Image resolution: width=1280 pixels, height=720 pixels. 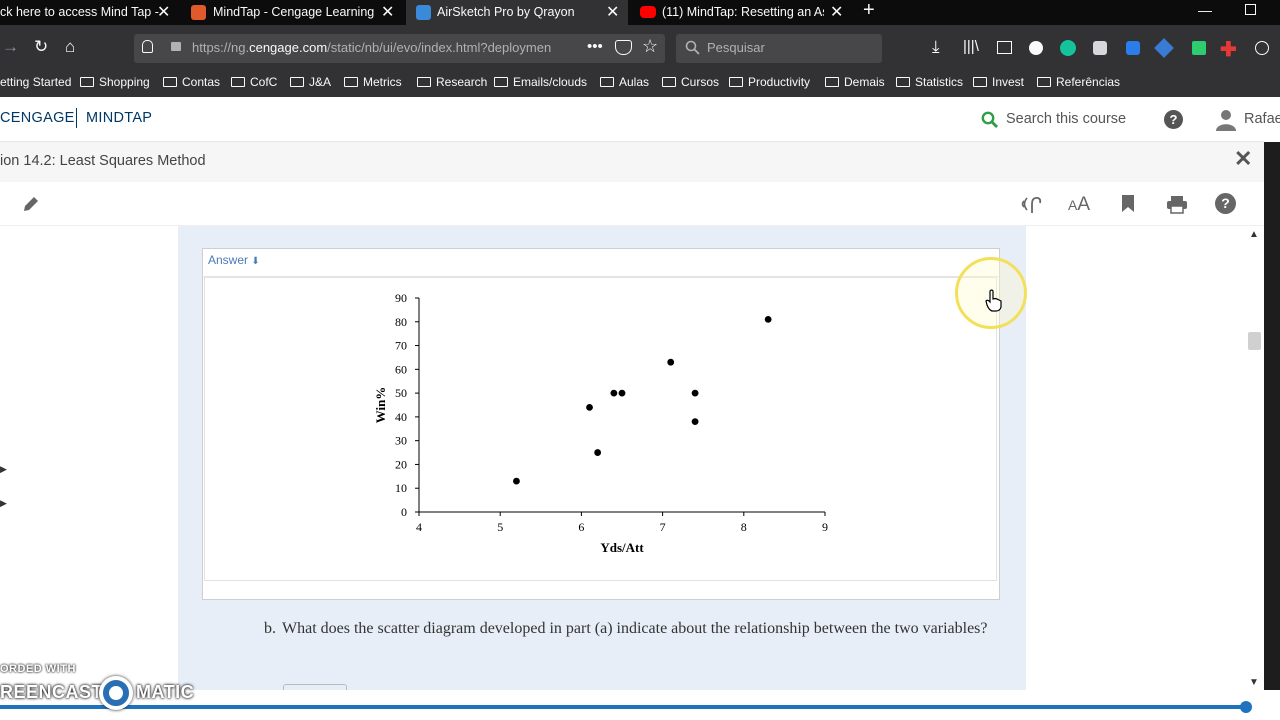 I want to click on scroll-up-icon: ▲, so click(x=1254, y=234).